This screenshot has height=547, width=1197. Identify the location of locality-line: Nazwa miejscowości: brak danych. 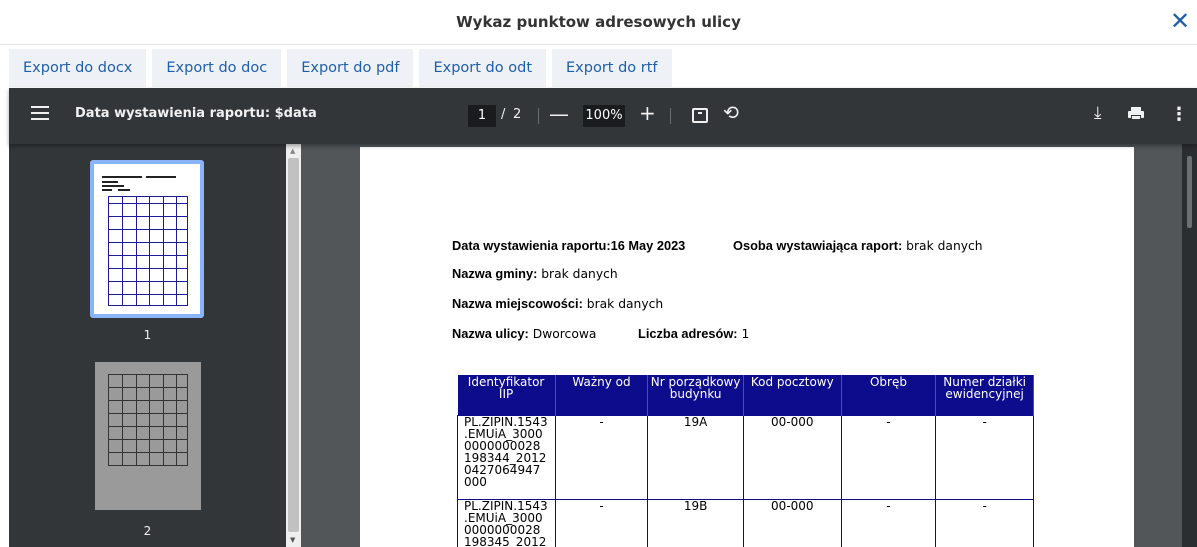
(557, 303).